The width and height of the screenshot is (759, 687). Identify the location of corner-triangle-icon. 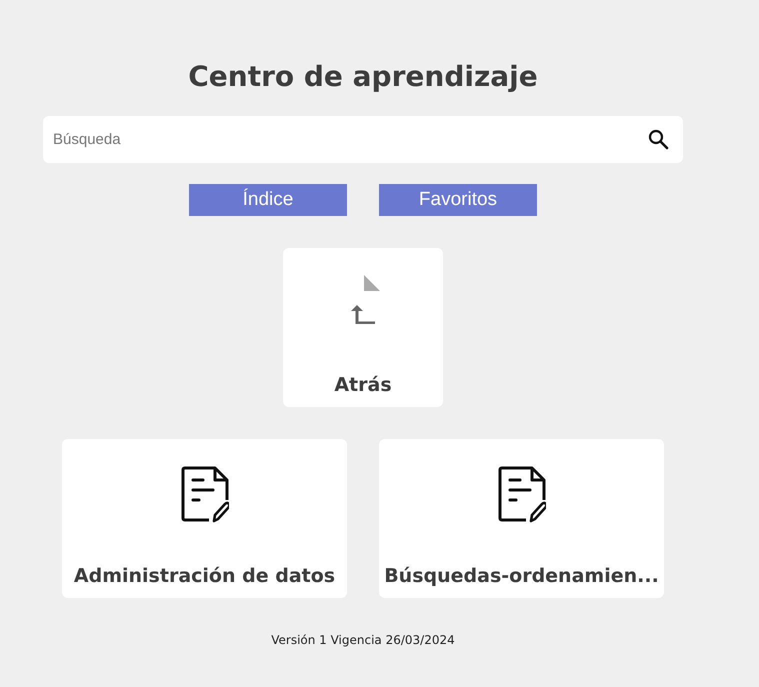
(372, 283).